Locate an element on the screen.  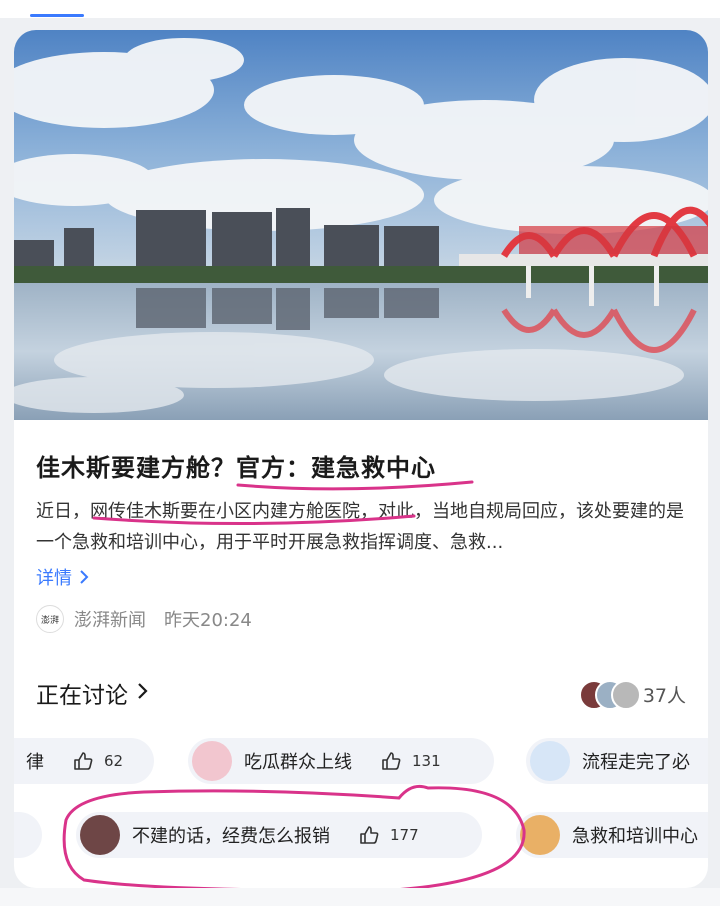
details-label: 详情 is located at coordinates (54, 578).